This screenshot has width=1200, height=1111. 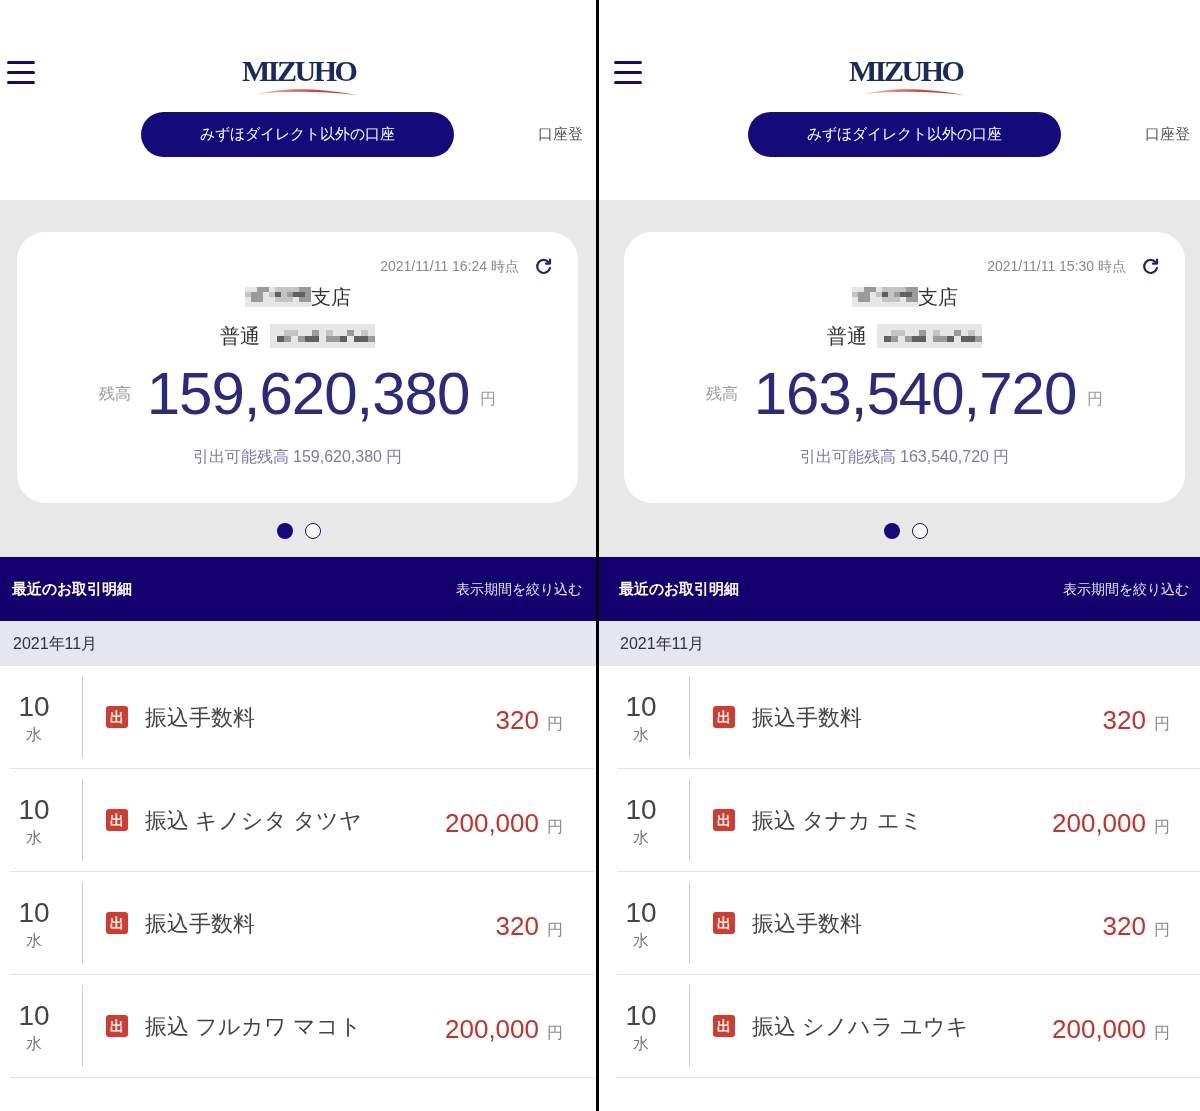 What do you see at coordinates (254, 820) in the screenshot?
I see `transaction-description: 振込 キノシタ タツヤ` at bounding box center [254, 820].